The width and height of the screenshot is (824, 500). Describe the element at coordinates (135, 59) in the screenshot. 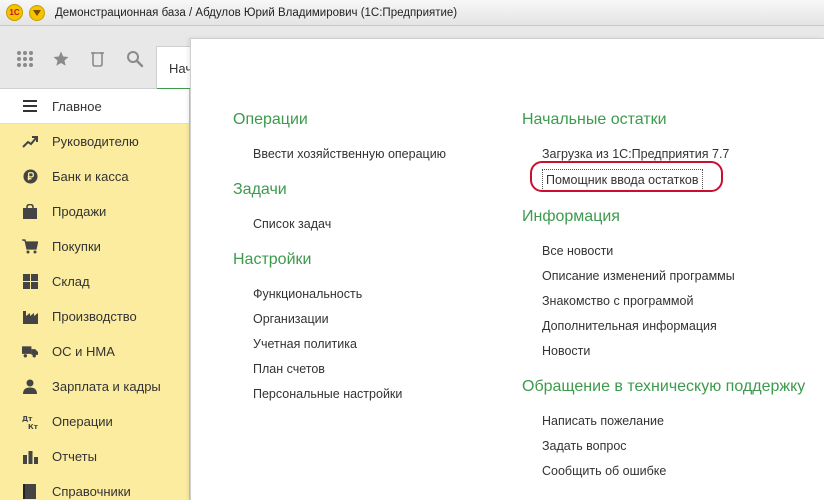

I see `search-icon` at that location.